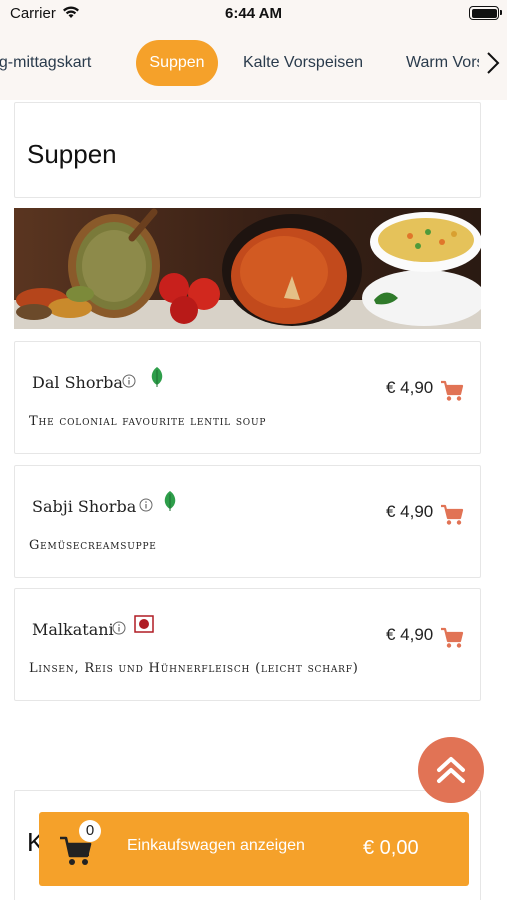 This screenshot has height=900, width=507. I want to click on view-cart-button: 0 Einkaufswagen anzeigen € 0,00, so click(254, 849).